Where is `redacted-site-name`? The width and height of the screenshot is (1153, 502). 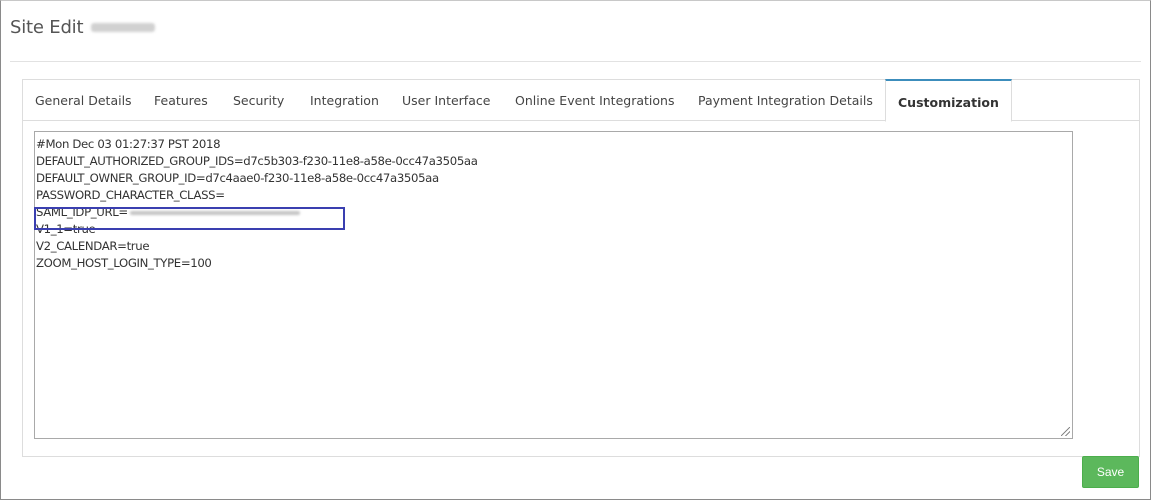
redacted-site-name is located at coordinates (123, 27).